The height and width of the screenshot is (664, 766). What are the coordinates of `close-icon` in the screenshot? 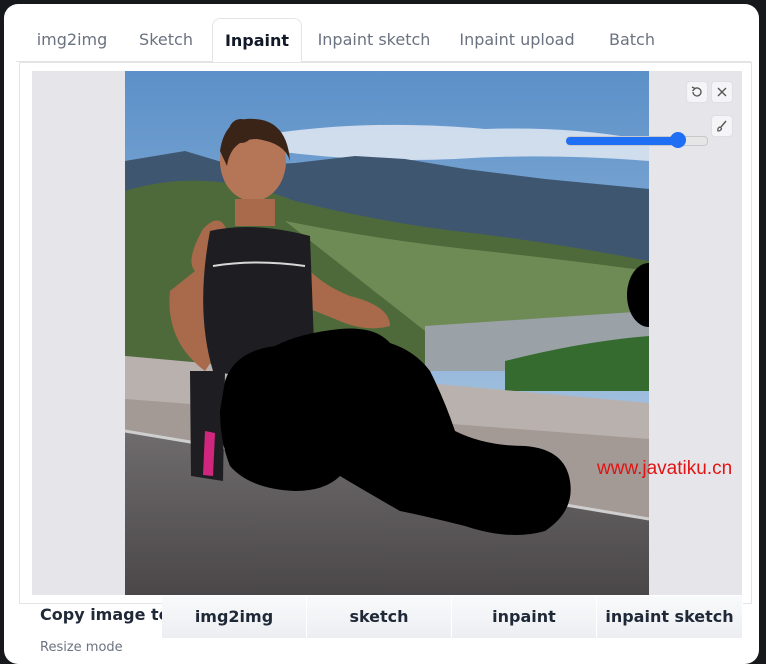 It's located at (722, 92).